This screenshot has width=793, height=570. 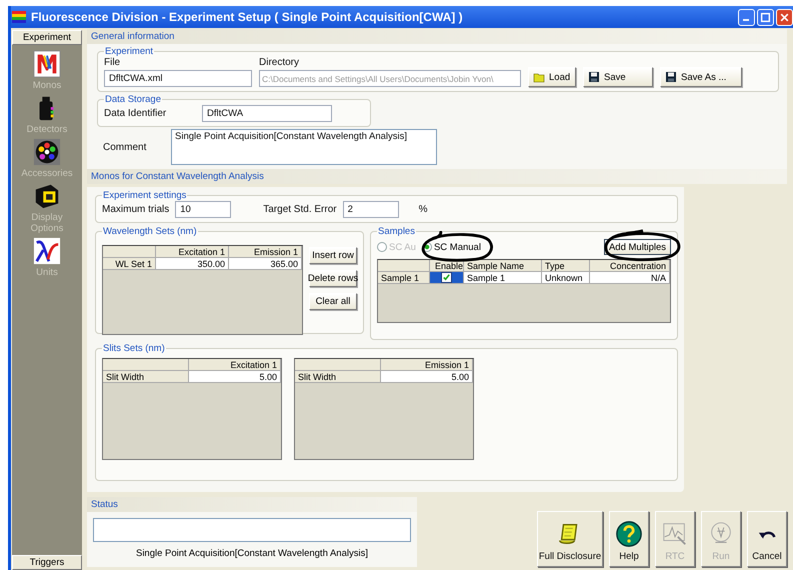 I want to click on table-cell: 350.00, so click(x=192, y=264).